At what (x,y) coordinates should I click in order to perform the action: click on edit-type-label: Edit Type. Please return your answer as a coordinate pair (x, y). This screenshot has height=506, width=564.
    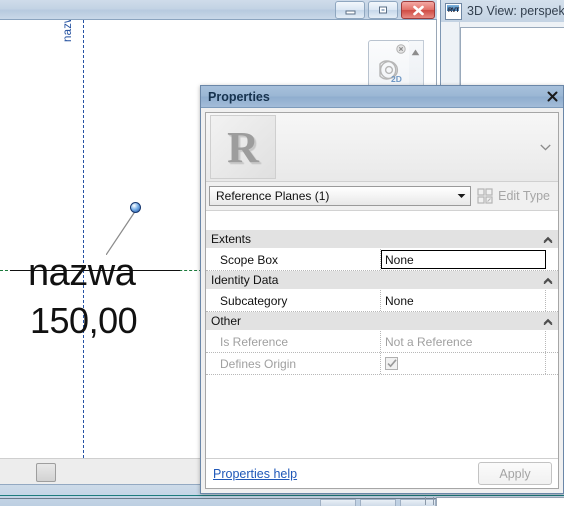
    Looking at the image, I should click on (524, 196).